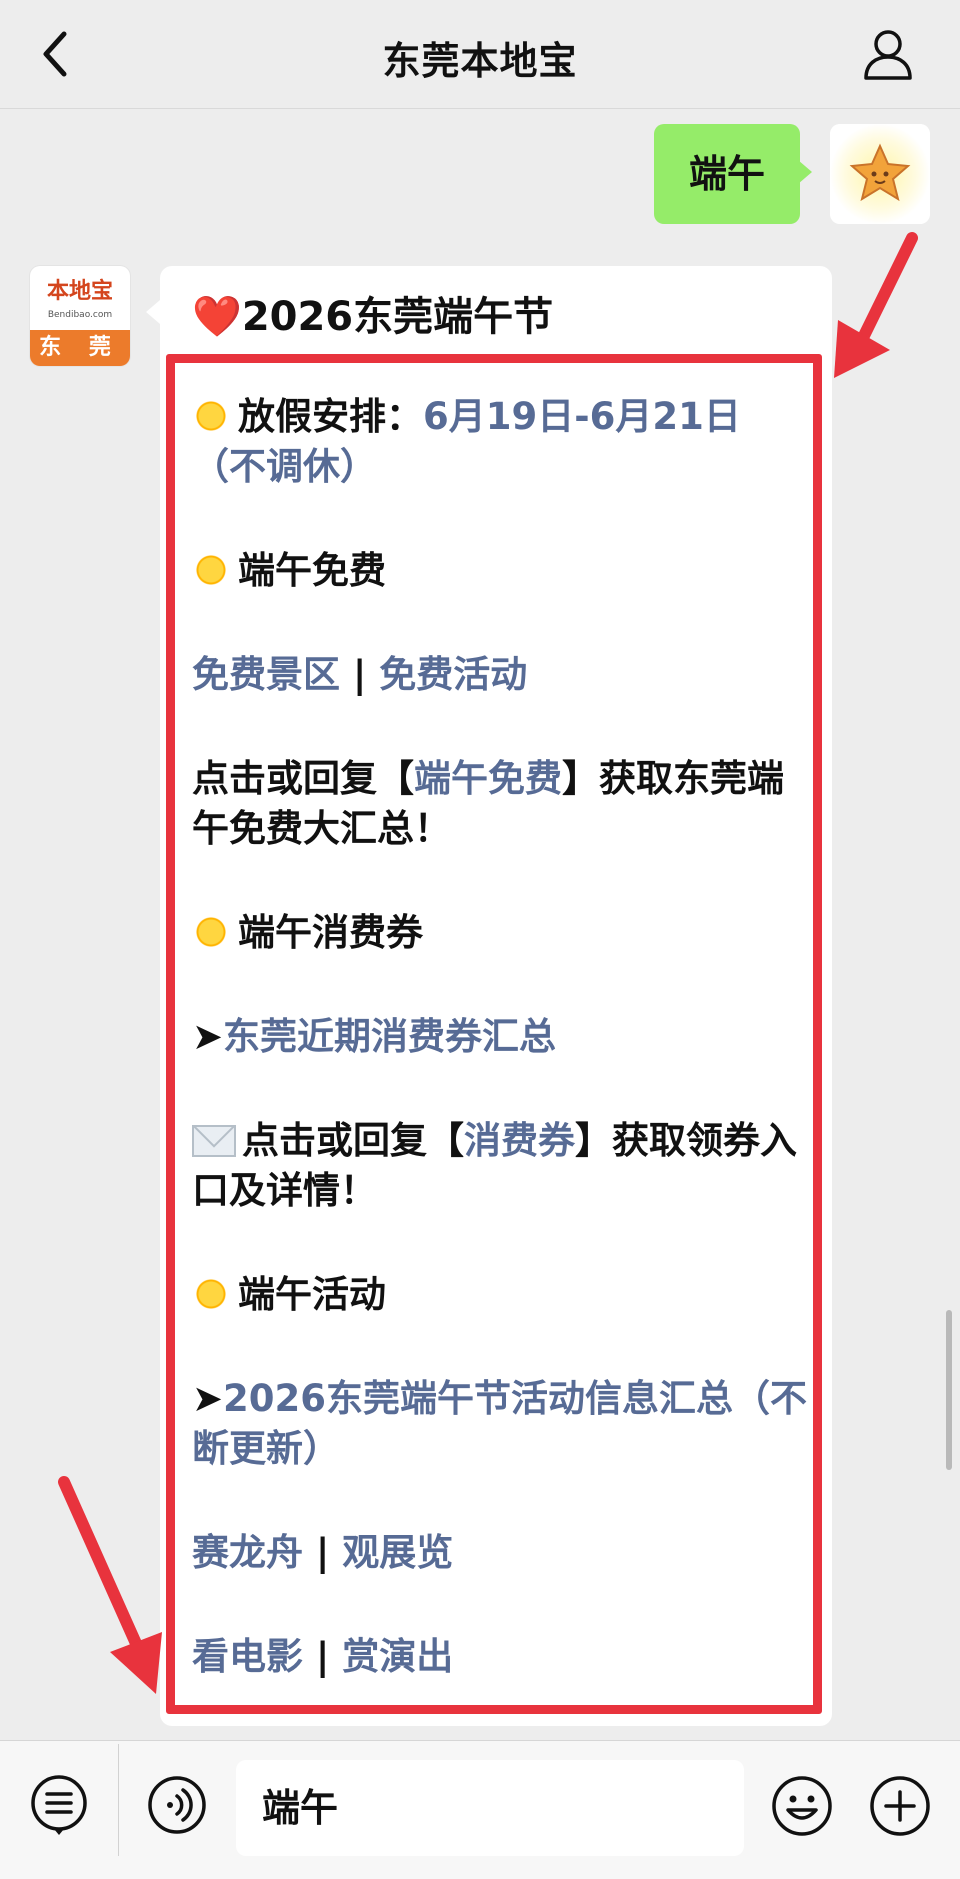  I want to click on coupon-reply-line: 点击或回复【消费券】获取领券入口及详情！, so click(502, 1166).